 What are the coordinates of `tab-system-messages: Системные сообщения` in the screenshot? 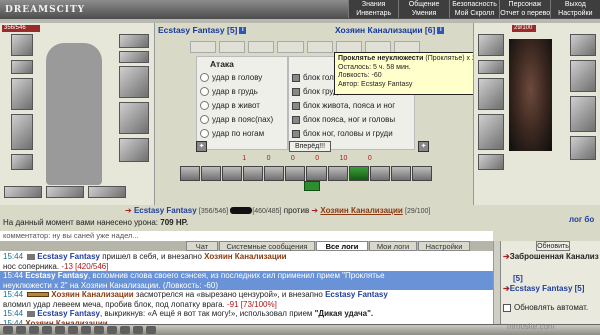 It's located at (267, 246).